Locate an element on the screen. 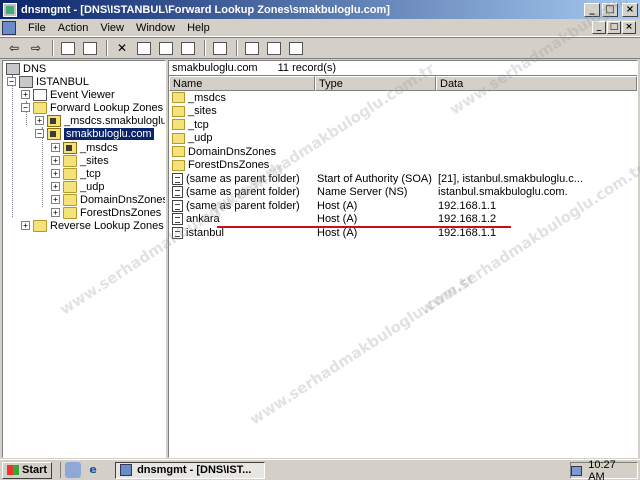 This screenshot has height=480, width=640. column-header-type: Type is located at coordinates (375, 83).